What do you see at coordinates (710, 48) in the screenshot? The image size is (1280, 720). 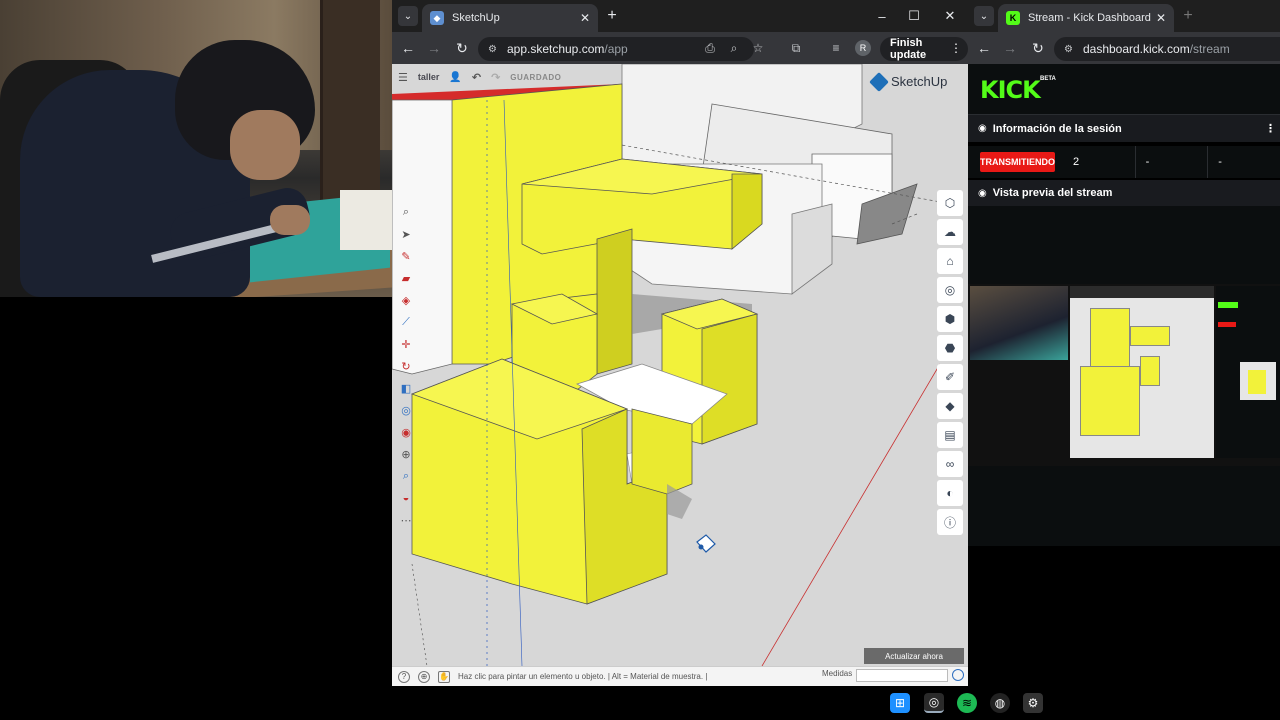 I see `install-app-icon: ⎙` at bounding box center [710, 48].